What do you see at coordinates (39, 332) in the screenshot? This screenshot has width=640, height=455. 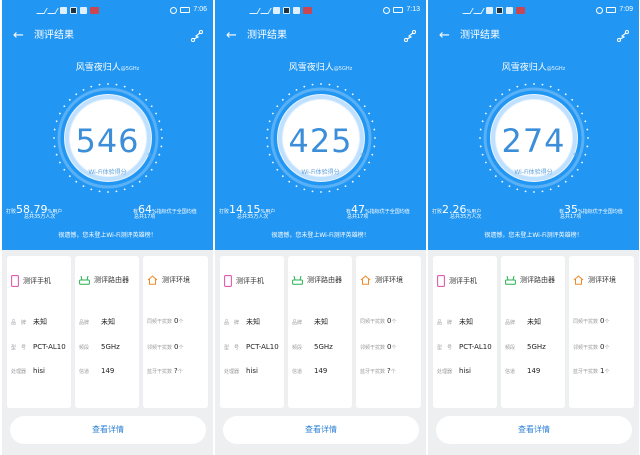 I see `test-phone-card: 测评手机 品 牌未知 型 号 PCT-AL10 处理器 hisi` at bounding box center [39, 332].